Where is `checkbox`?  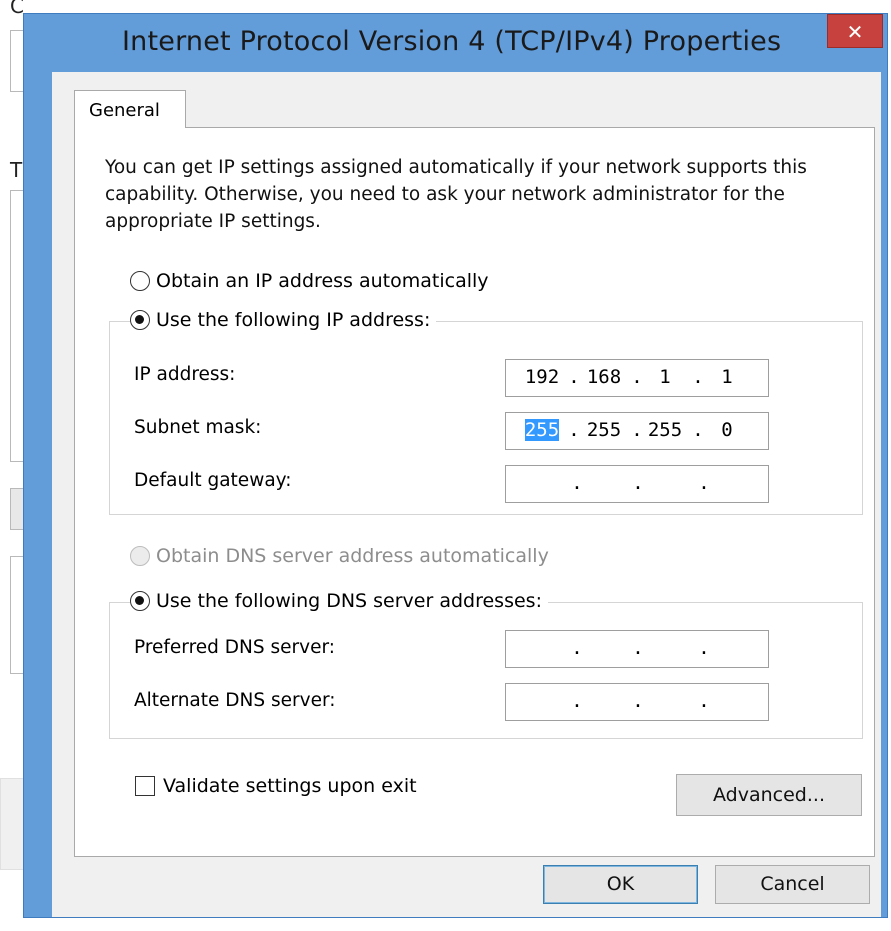
checkbox is located at coordinates (145, 786).